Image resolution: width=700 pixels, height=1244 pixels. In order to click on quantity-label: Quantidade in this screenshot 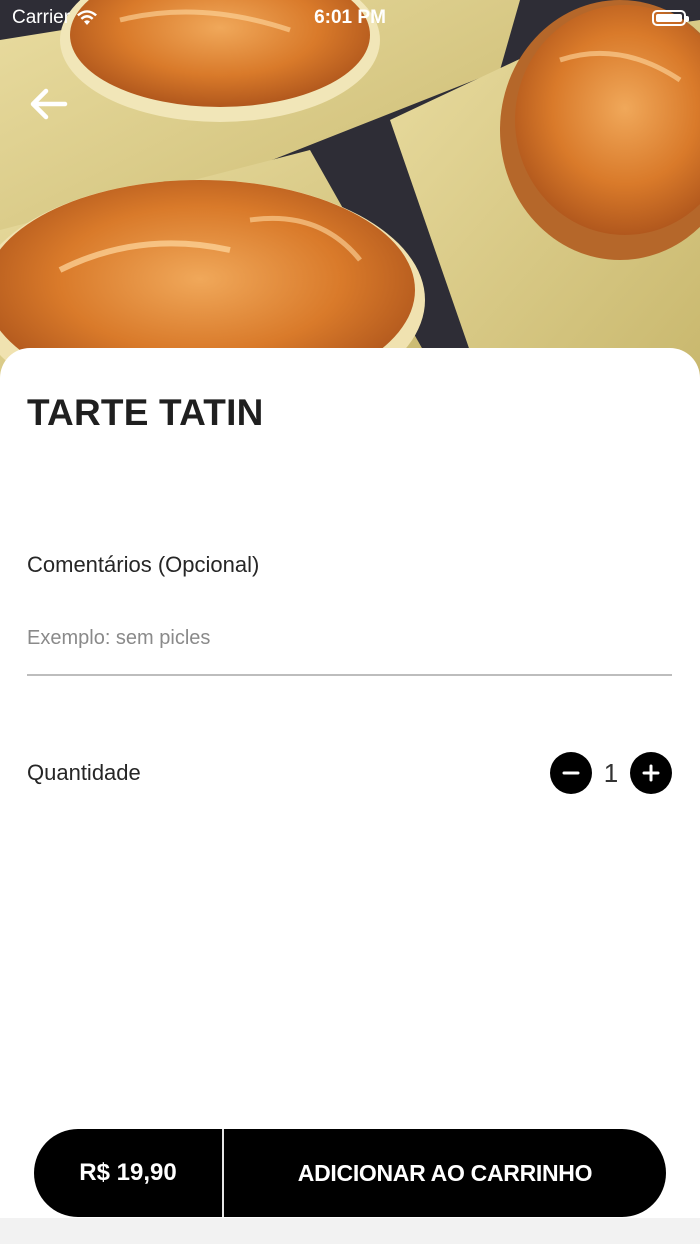, I will do `click(84, 772)`.